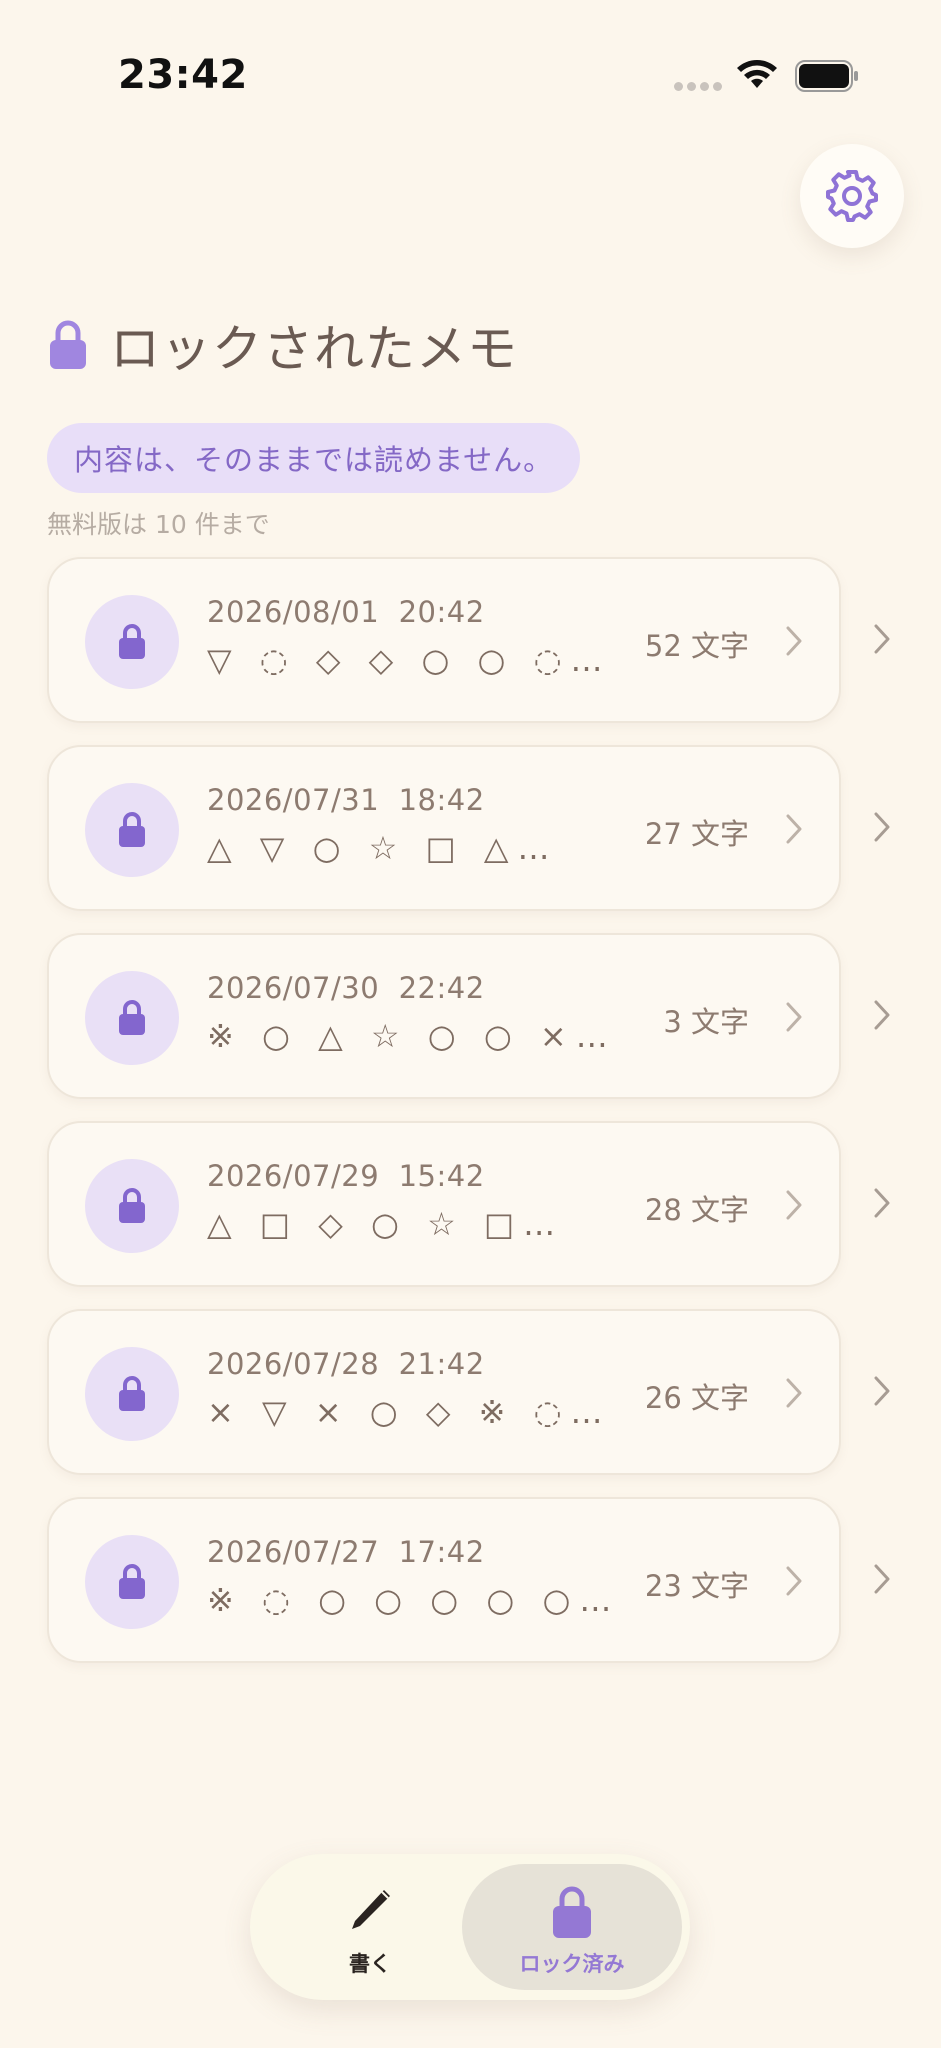 The image size is (941, 2048). What do you see at coordinates (696, 646) in the screenshot?
I see `memo-char-count: 52 文字` at bounding box center [696, 646].